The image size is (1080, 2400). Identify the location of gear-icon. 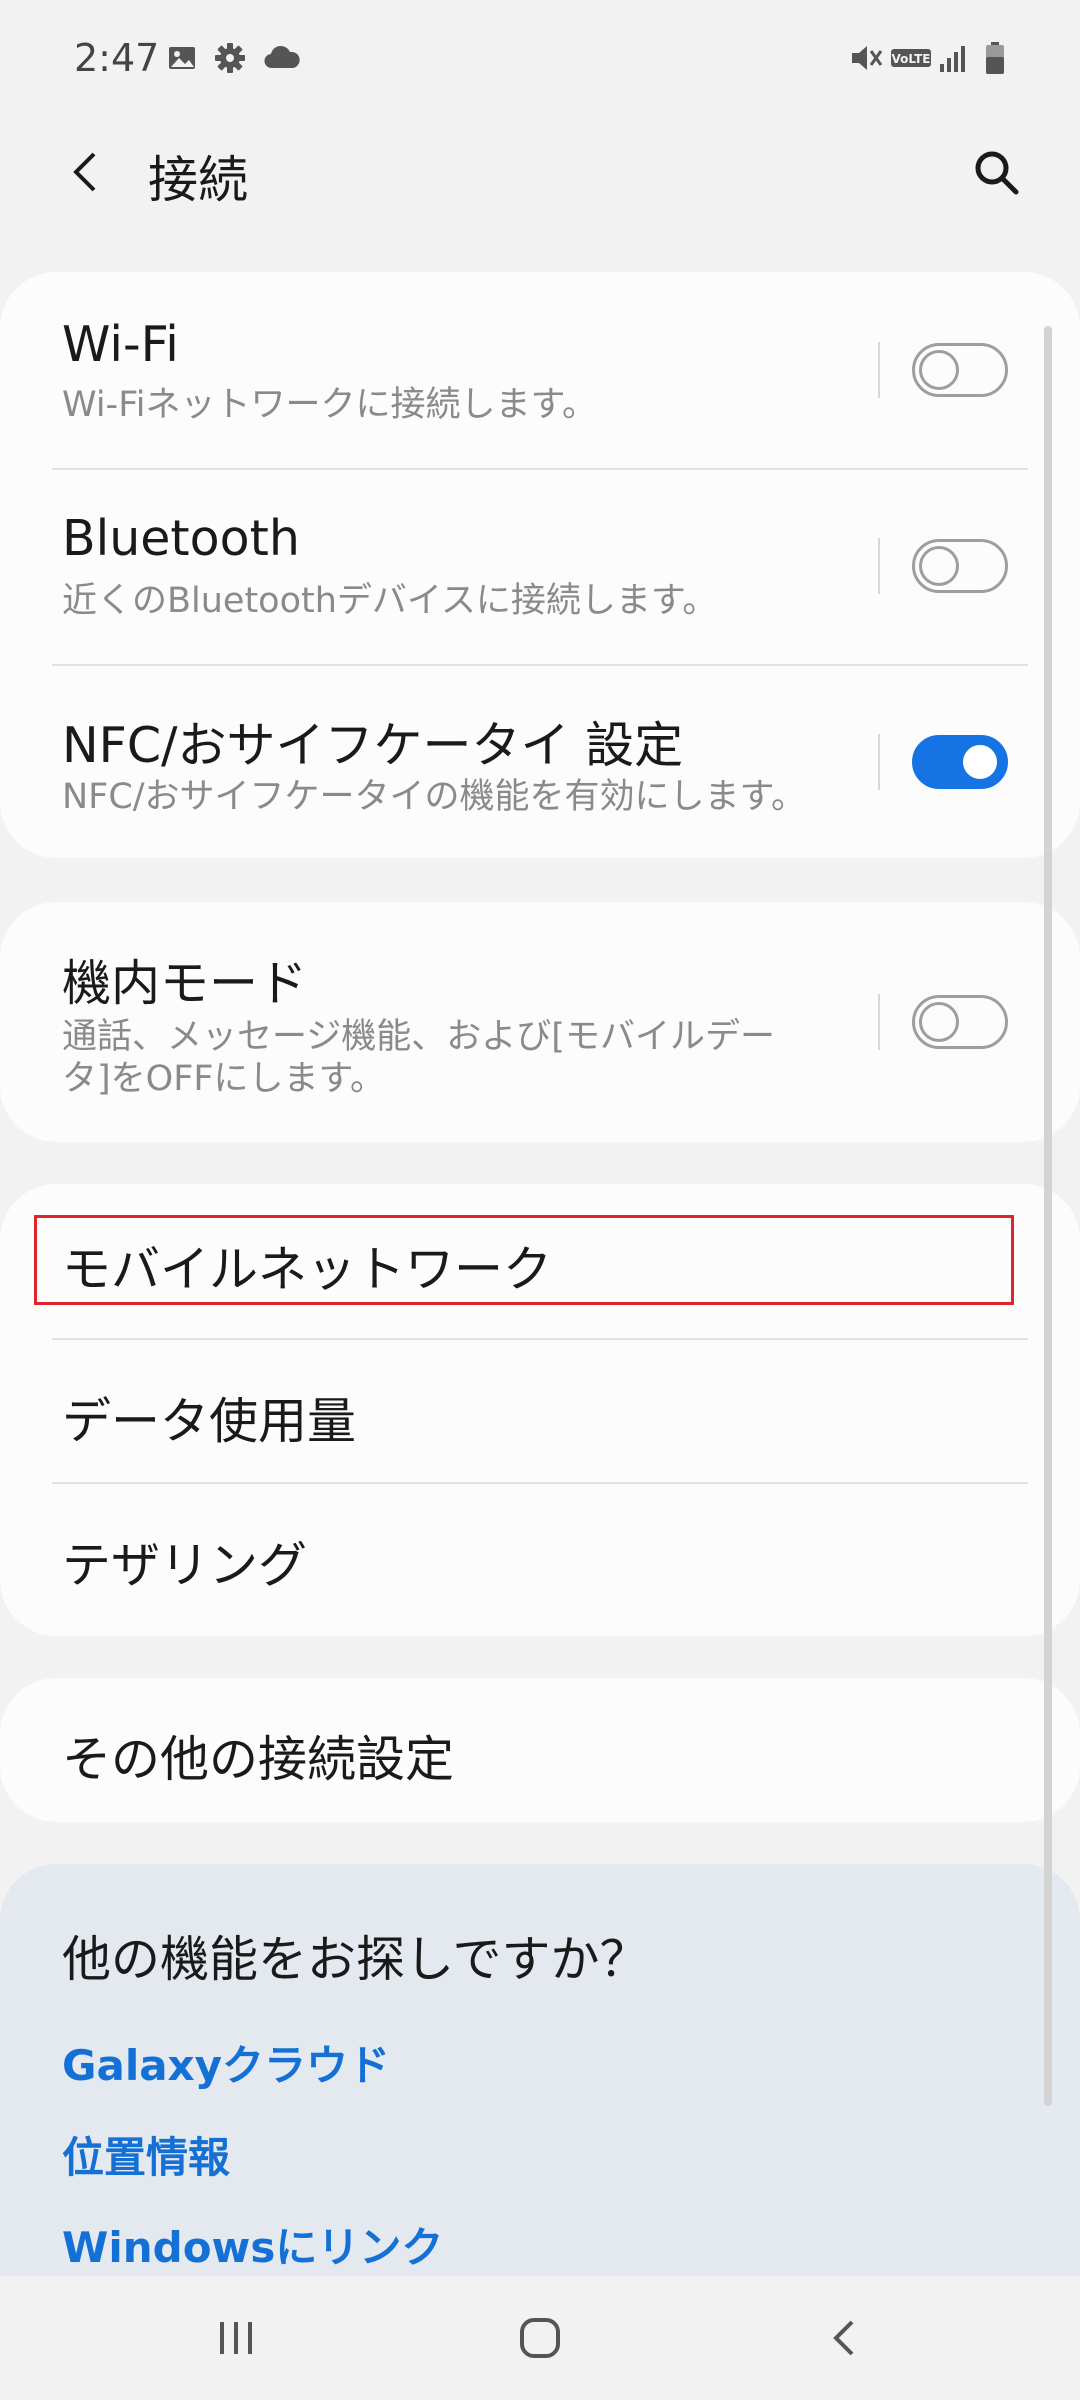
(230, 58).